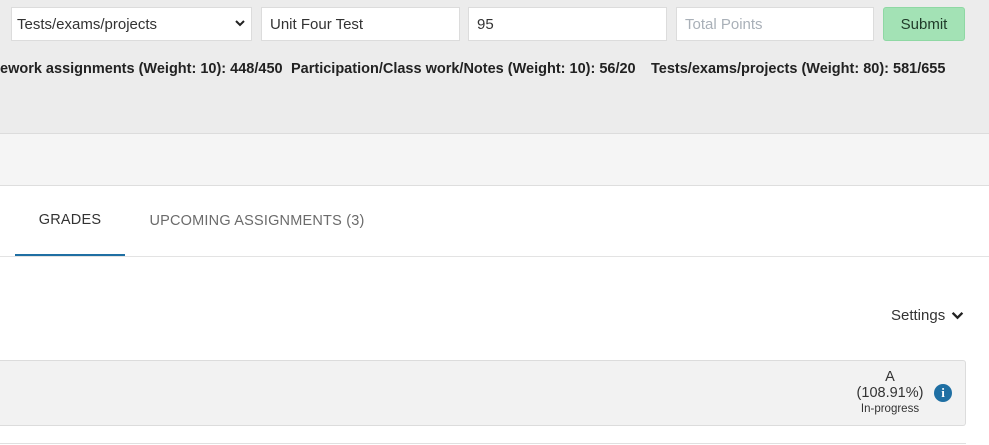 This screenshot has height=445, width=989. What do you see at coordinates (890, 409) in the screenshot?
I see `grade-status: In-progress` at bounding box center [890, 409].